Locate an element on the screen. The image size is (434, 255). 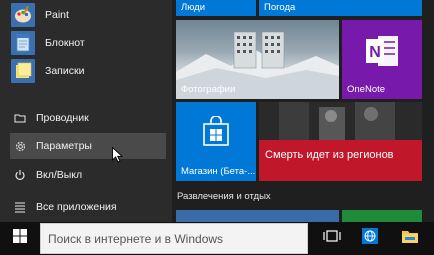
file-explorer-folder-icon is located at coordinates (410, 239).